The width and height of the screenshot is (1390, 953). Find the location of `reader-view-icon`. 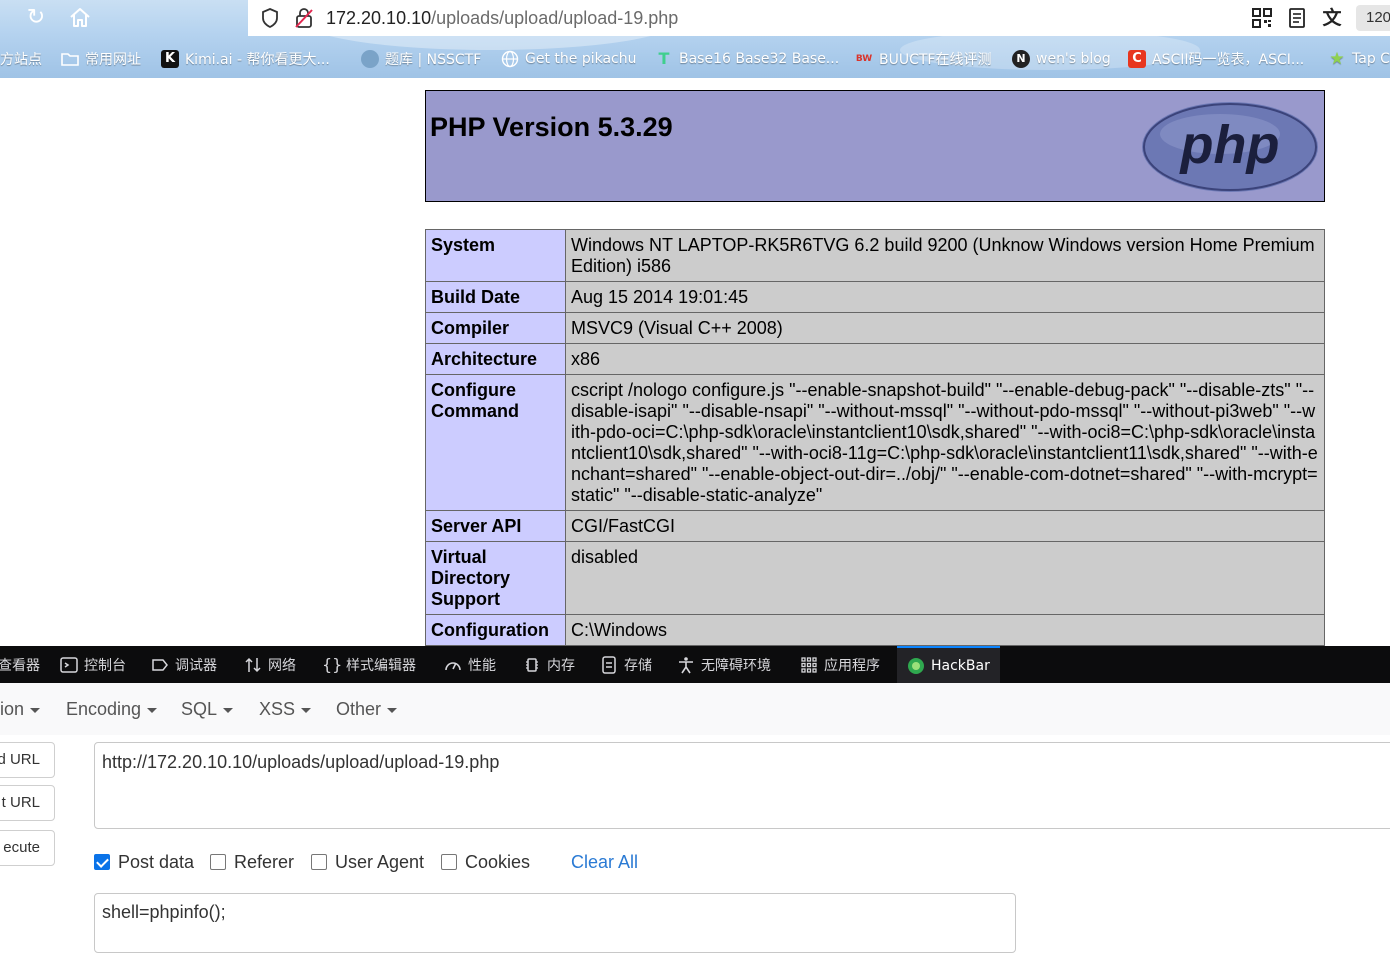

reader-view-icon is located at coordinates (1297, 18).